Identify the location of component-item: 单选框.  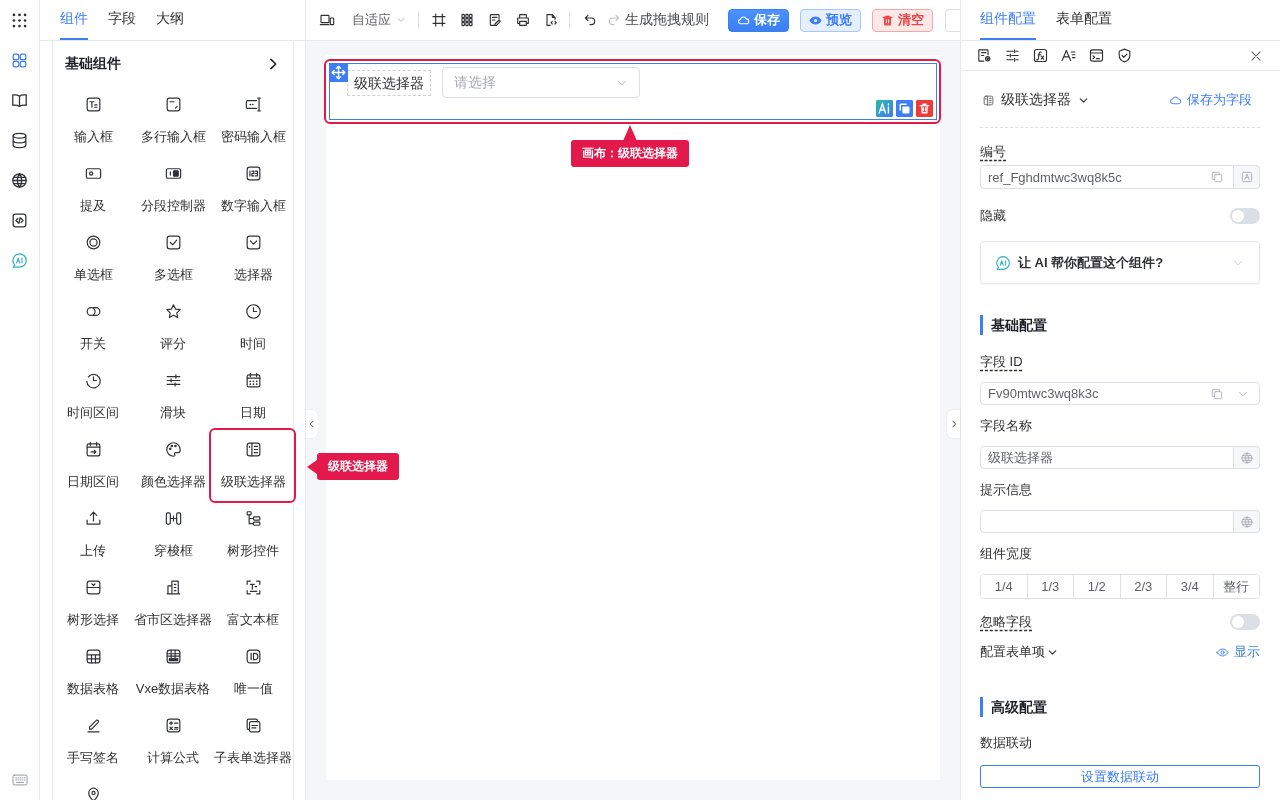
(93, 259).